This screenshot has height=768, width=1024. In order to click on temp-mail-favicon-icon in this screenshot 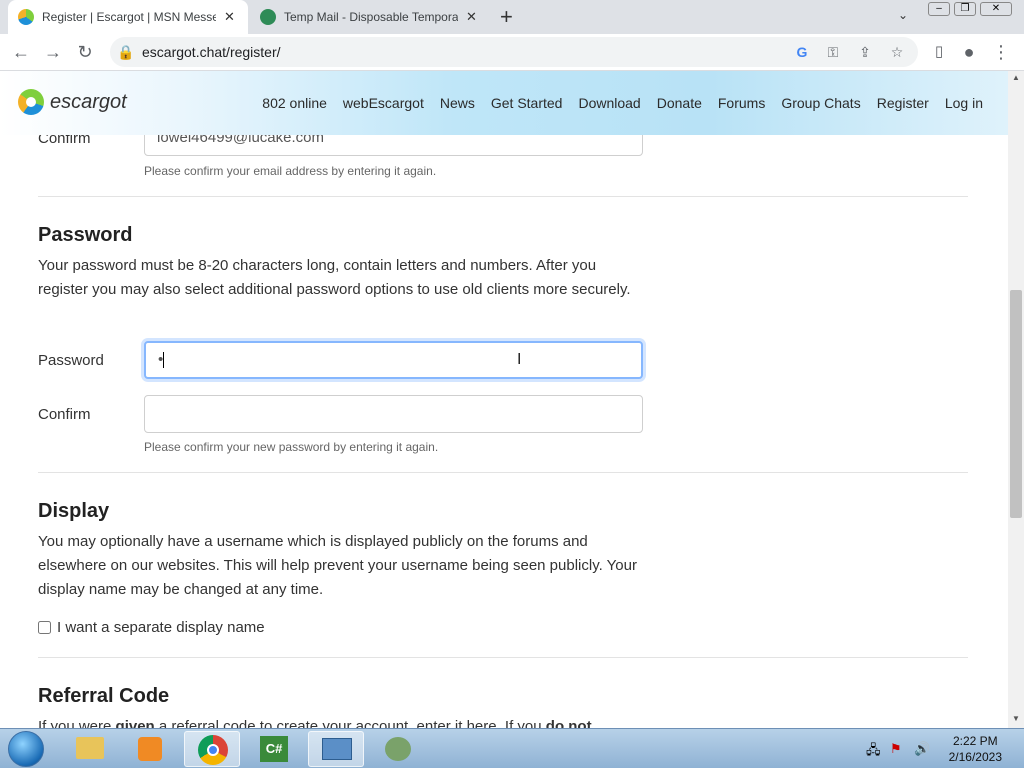, I will do `click(268, 17)`.